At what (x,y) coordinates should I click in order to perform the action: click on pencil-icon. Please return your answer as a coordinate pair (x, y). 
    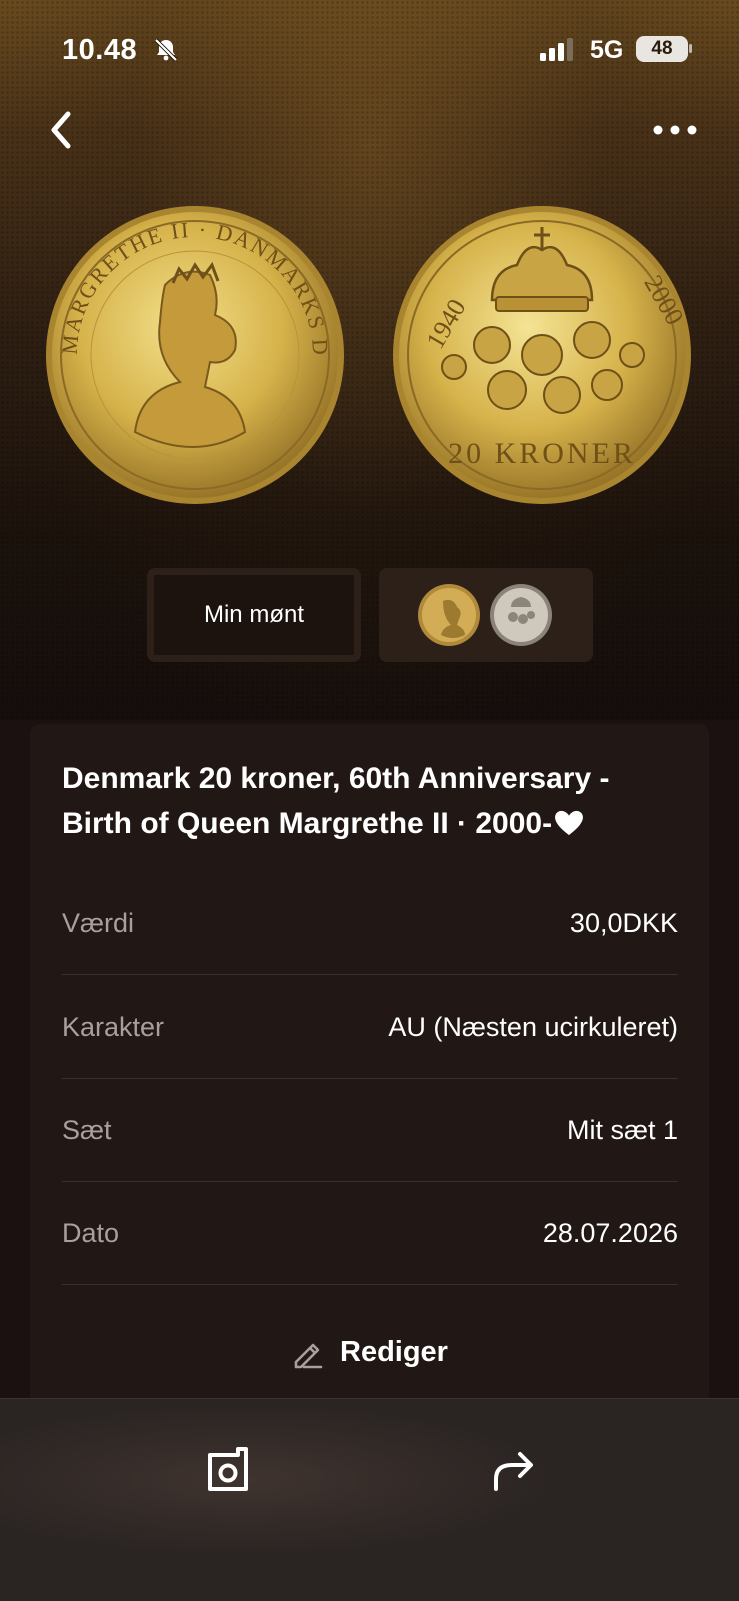
    Looking at the image, I should click on (308, 1356).